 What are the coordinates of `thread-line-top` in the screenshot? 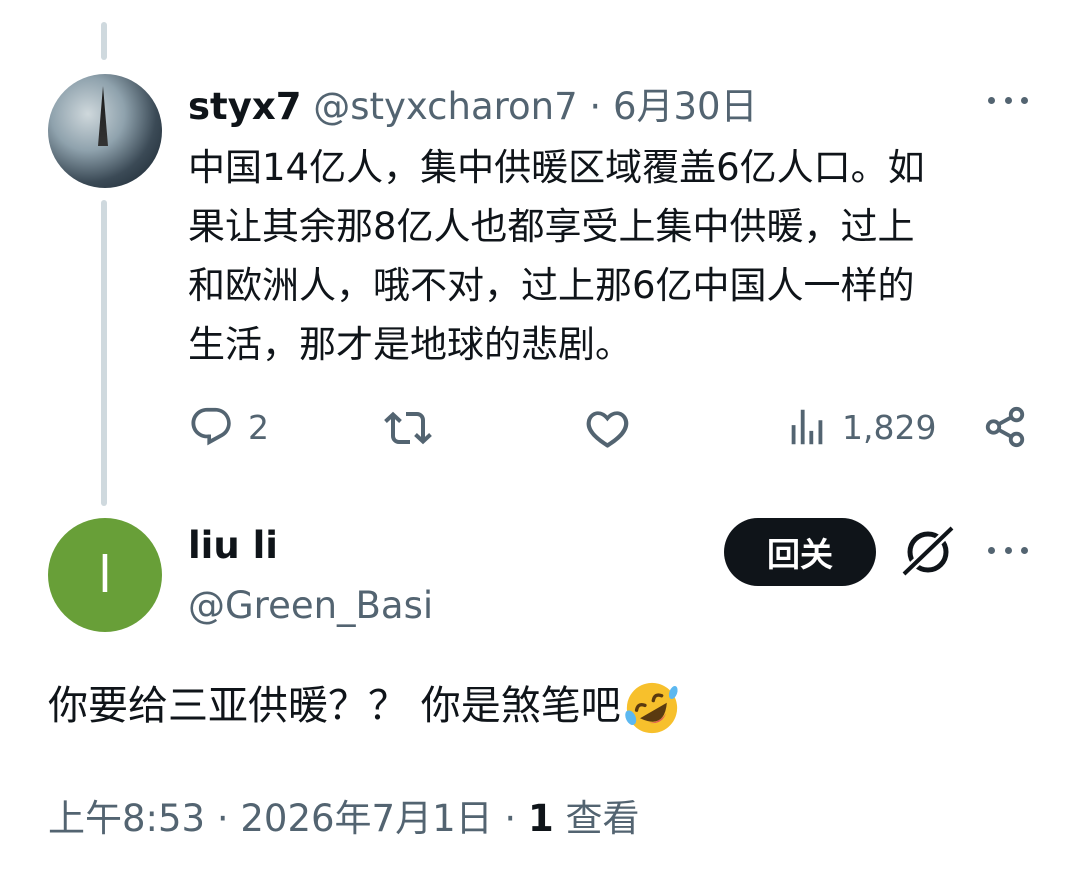 It's located at (104, 41).